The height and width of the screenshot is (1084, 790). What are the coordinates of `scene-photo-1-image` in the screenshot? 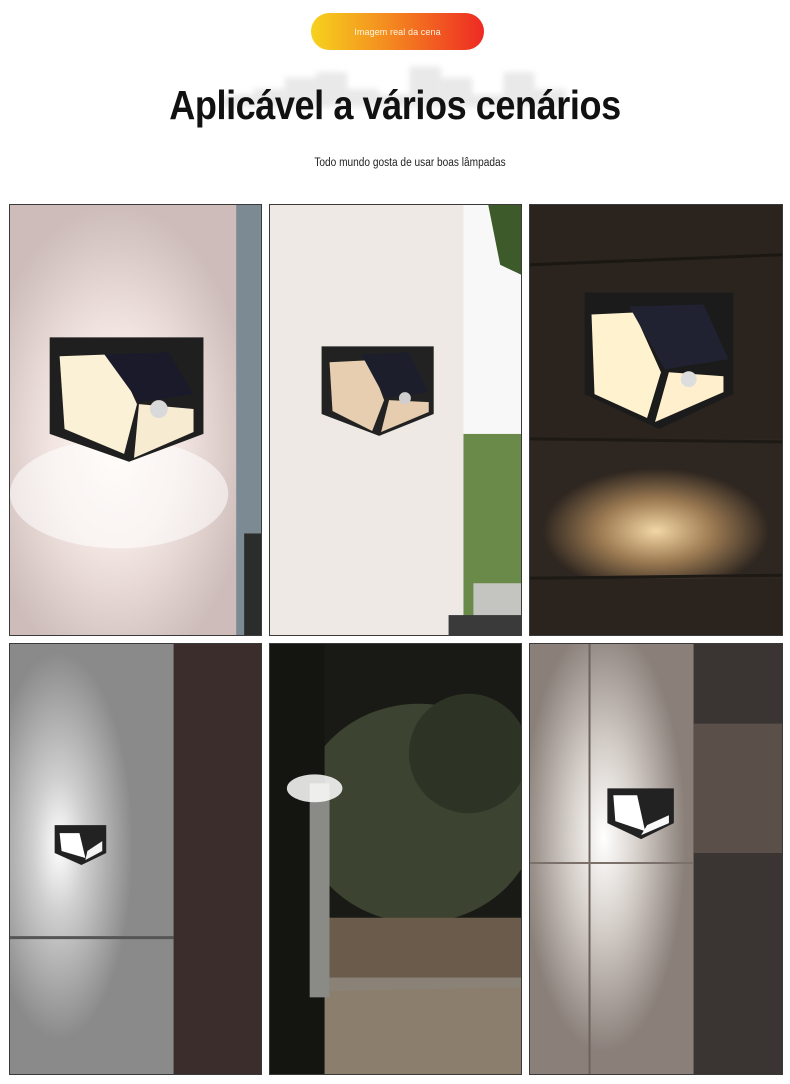 It's located at (135, 420).